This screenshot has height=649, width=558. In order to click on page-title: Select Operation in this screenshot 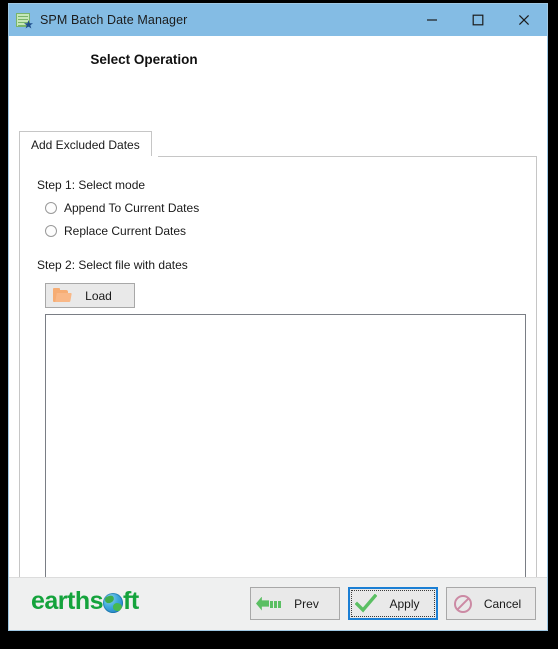, I will do `click(144, 59)`.